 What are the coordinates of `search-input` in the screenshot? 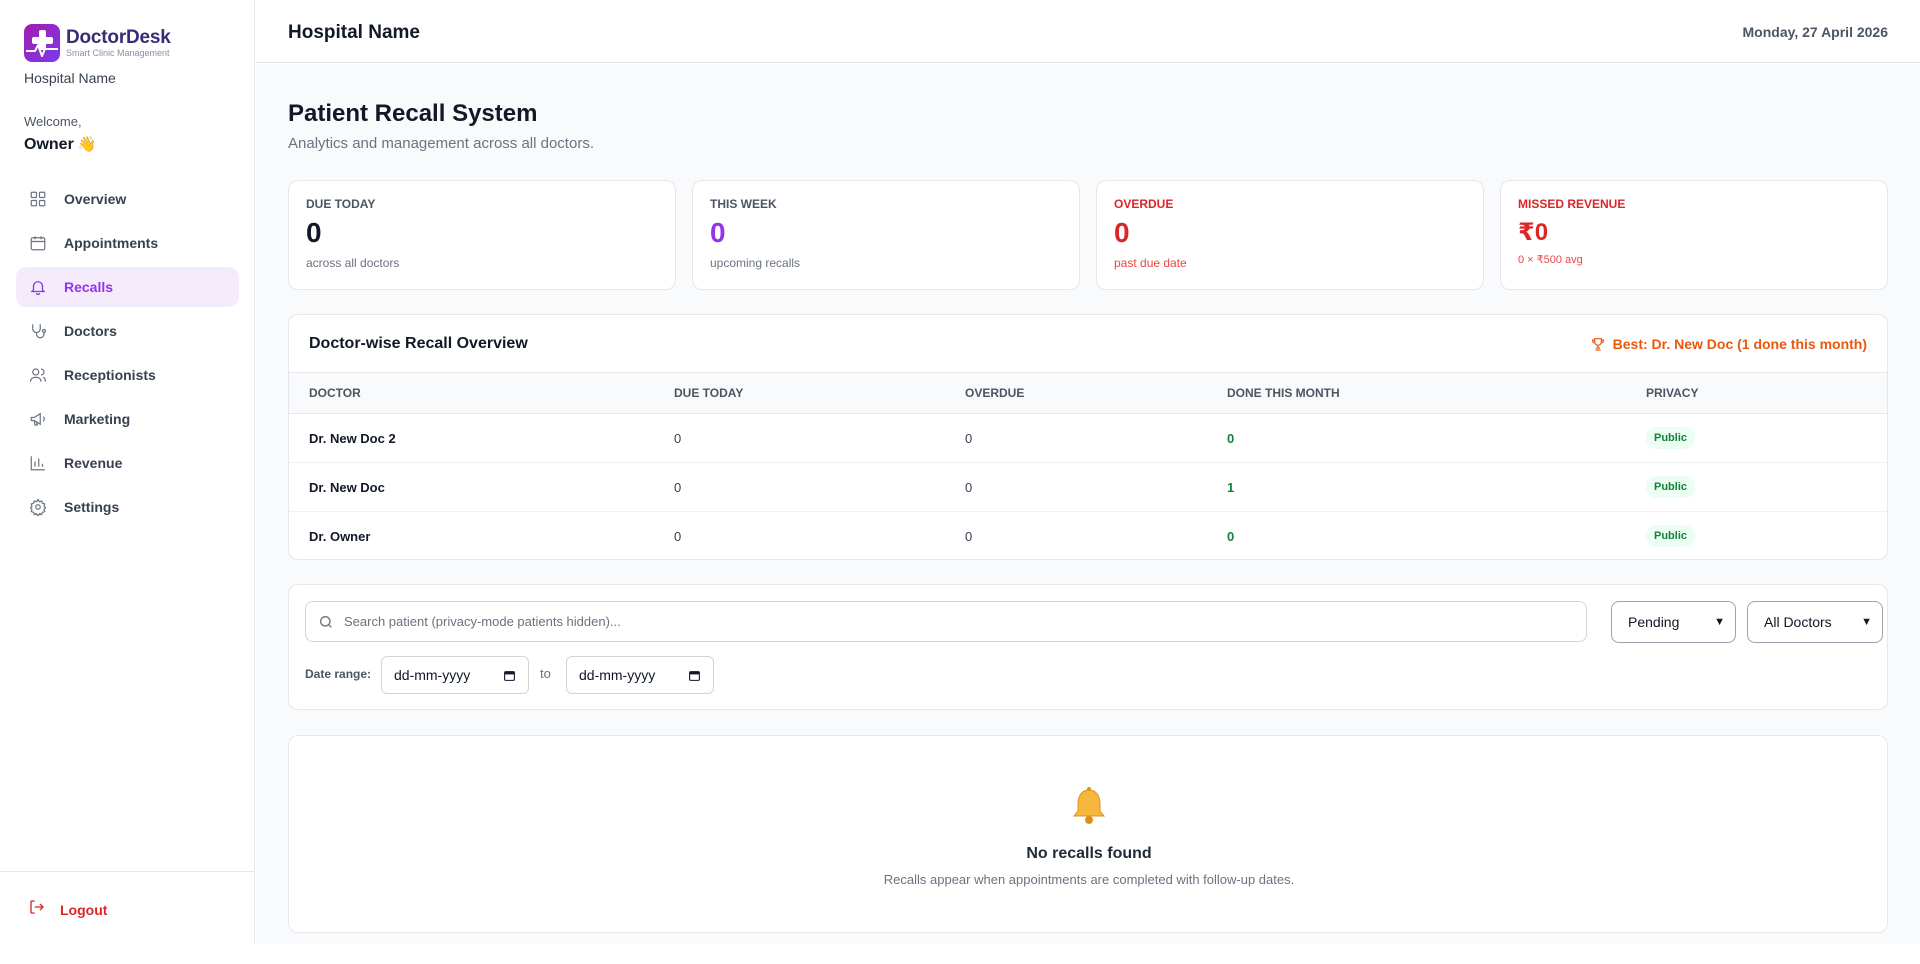 It's located at (944, 621).